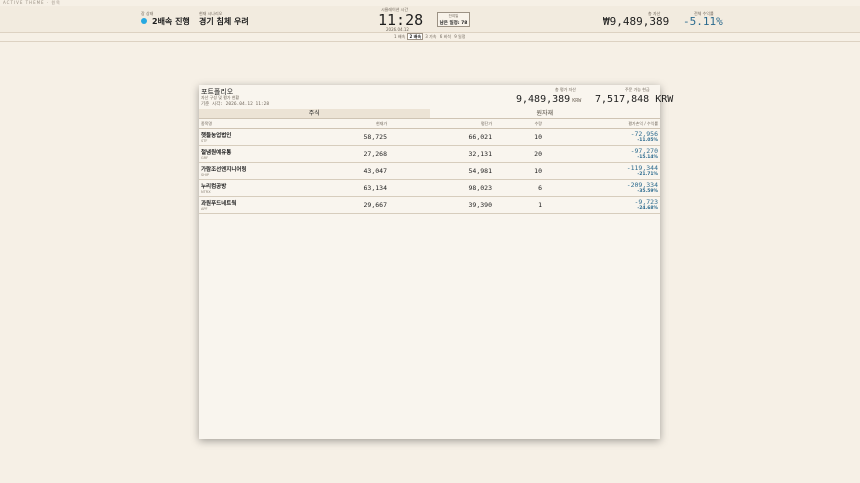  What do you see at coordinates (339, 125) in the screenshot?
I see `col-header-price: 현재가` at bounding box center [339, 125].